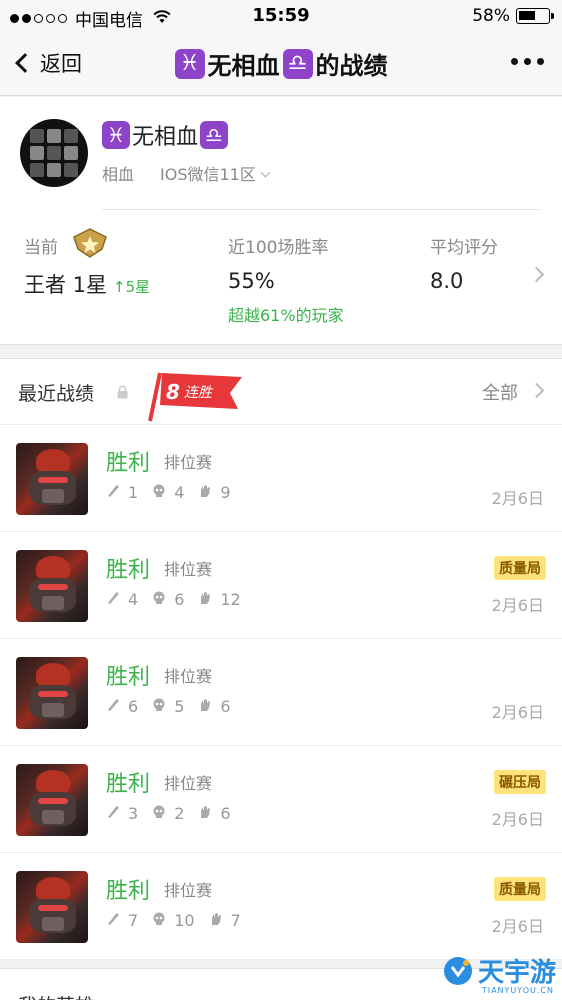 Image resolution: width=562 pixels, height=1000 pixels. I want to click on deaths-count: 10, so click(184, 920).